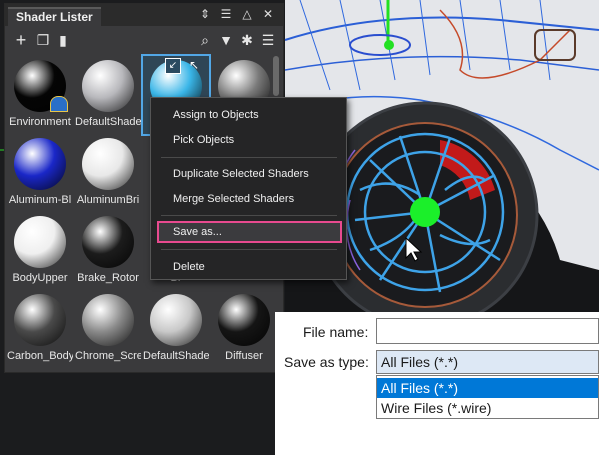  What do you see at coordinates (54, 17) in the screenshot?
I see `panel-title: Shader Lister` at bounding box center [54, 17].